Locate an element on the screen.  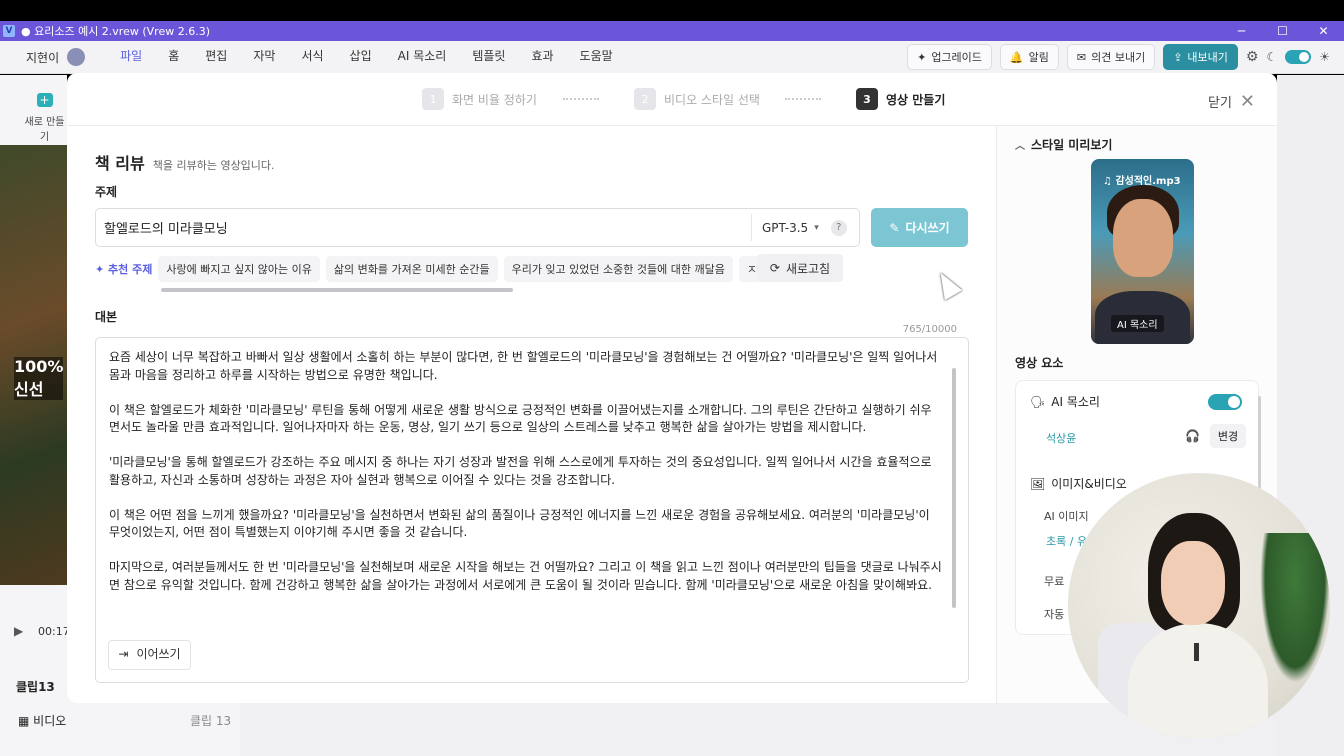
topic-input: 할엘로드의 미라클모닝 is located at coordinates (423, 227).